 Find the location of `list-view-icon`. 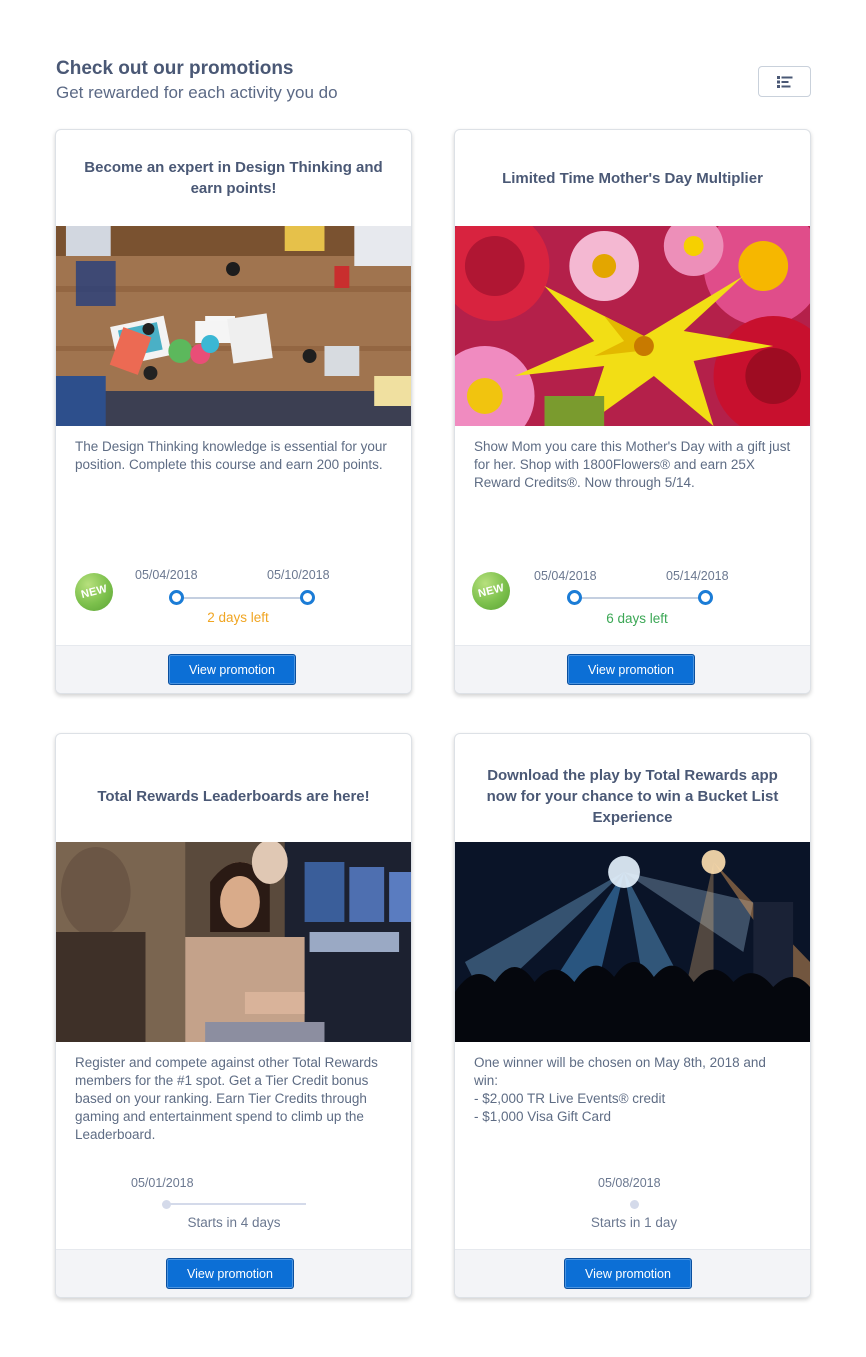

list-view-icon is located at coordinates (784, 81).